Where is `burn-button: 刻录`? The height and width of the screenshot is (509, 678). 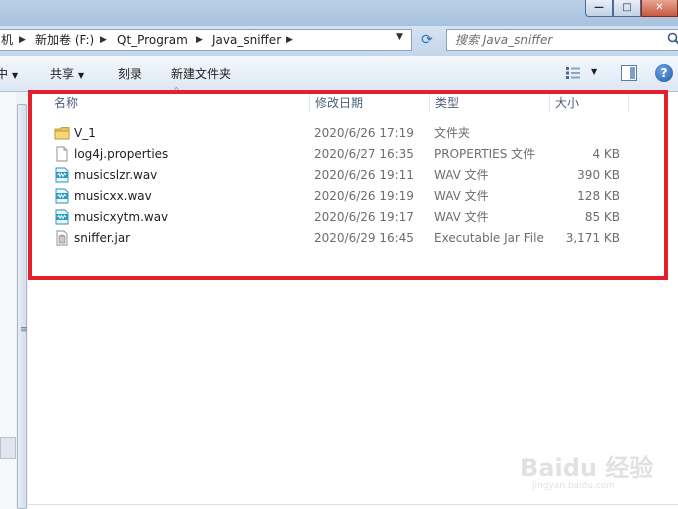 burn-button: 刻录 is located at coordinates (130, 74).